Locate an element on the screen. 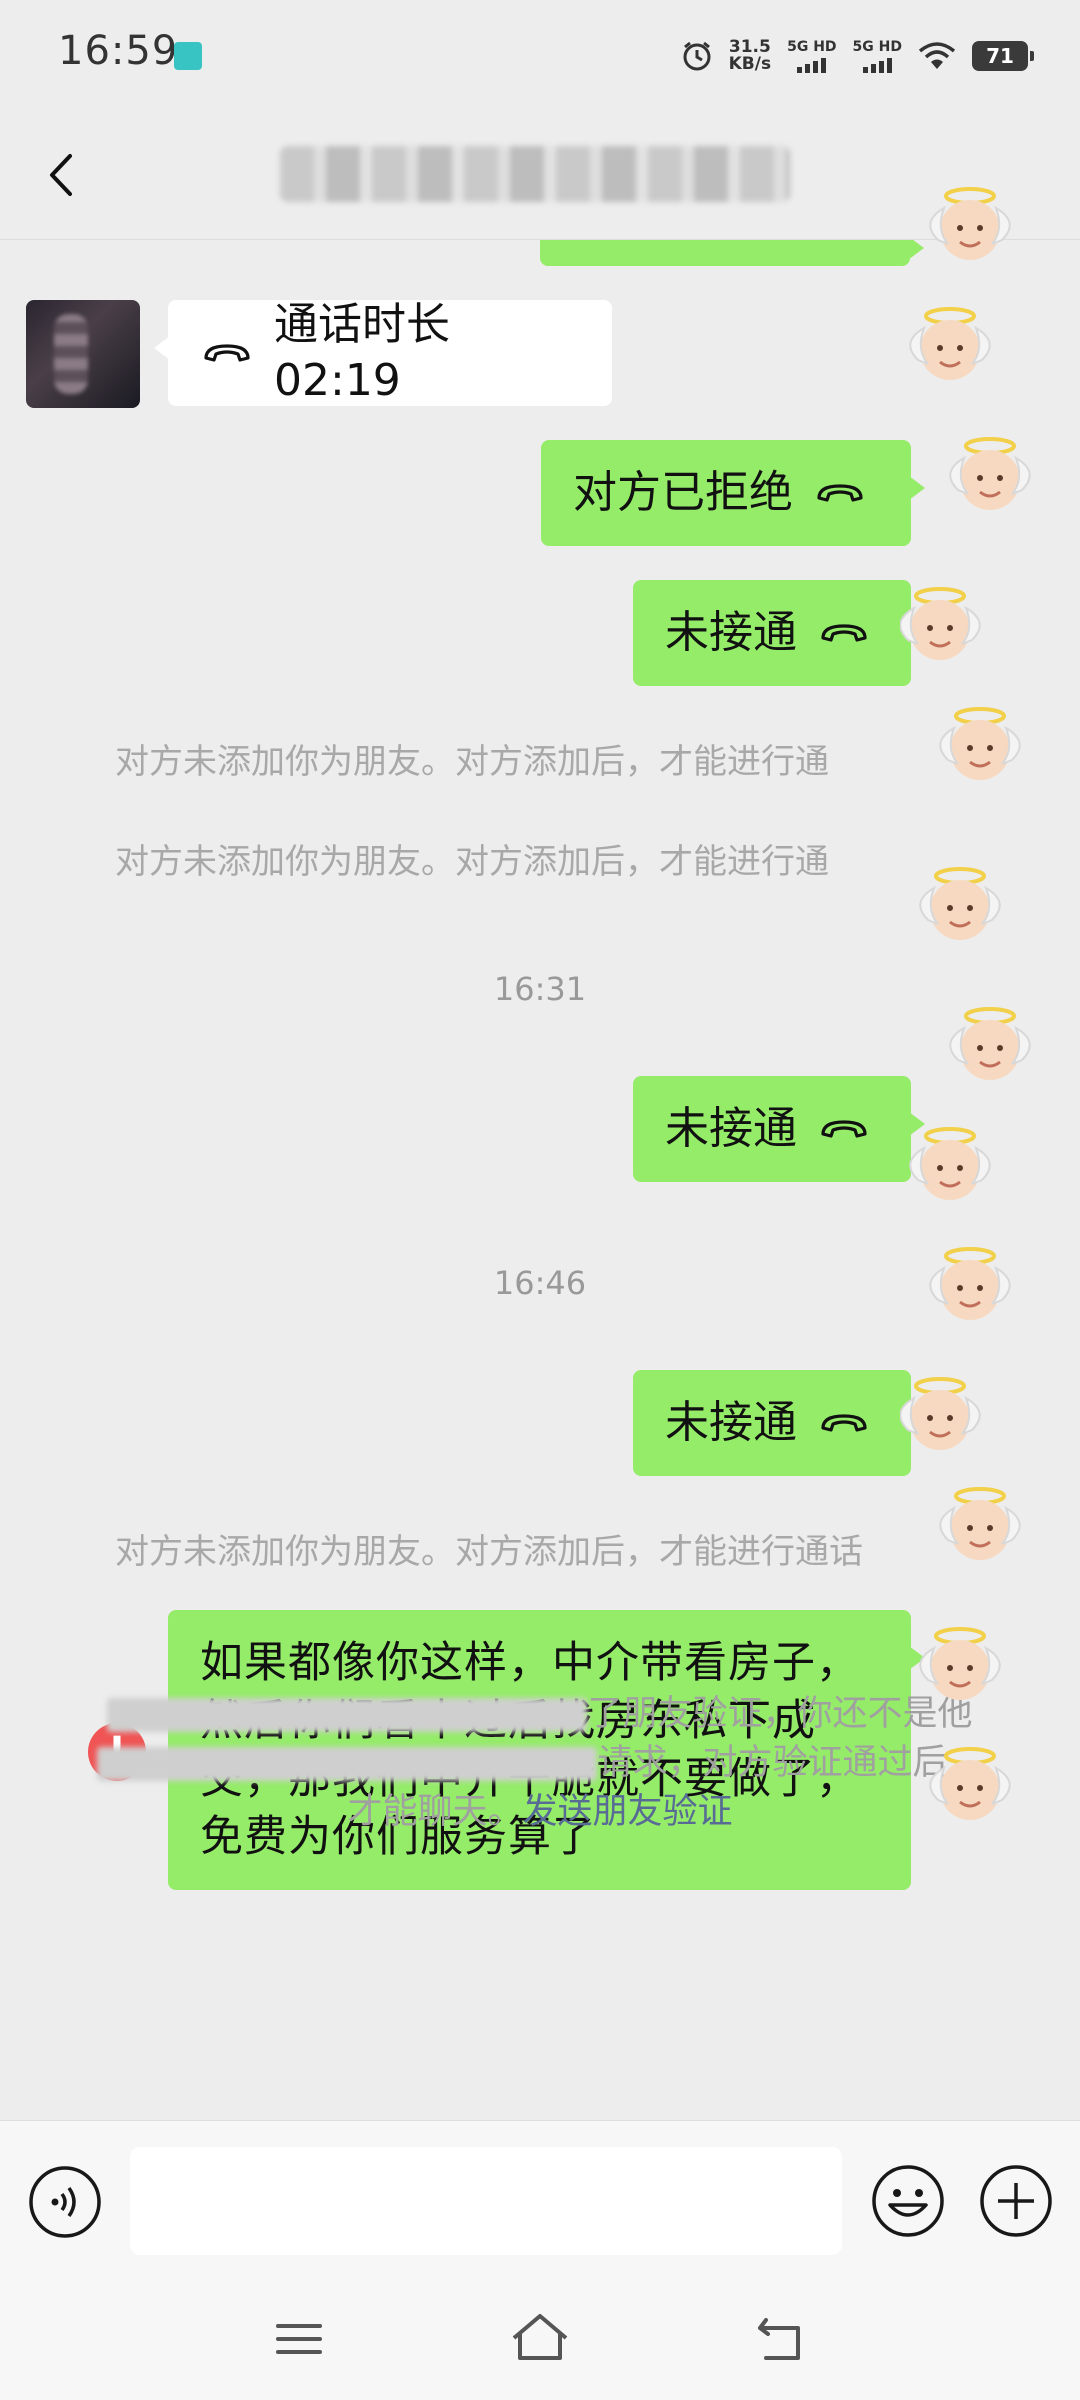  battery-icon: 71 is located at coordinates (1003, 56).